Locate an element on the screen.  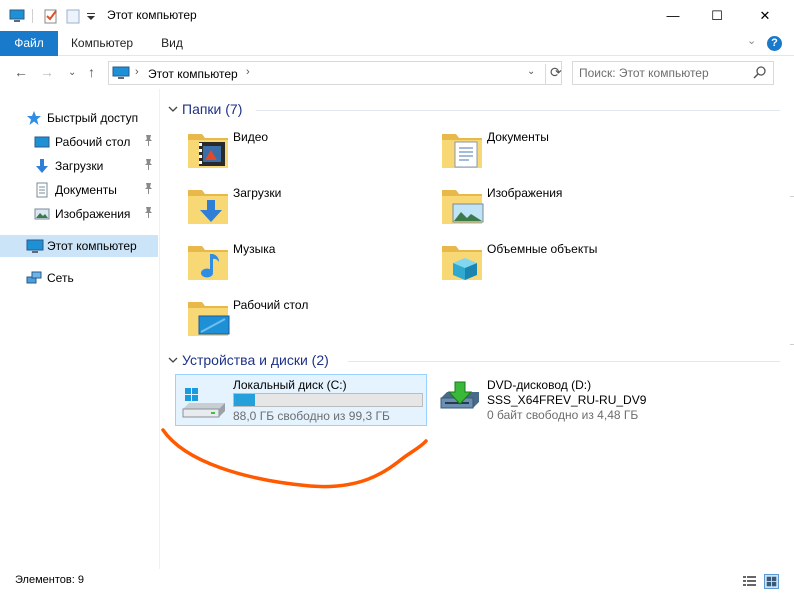
expand-ribbon-button: ⌄ is located at coordinates (751, 40).